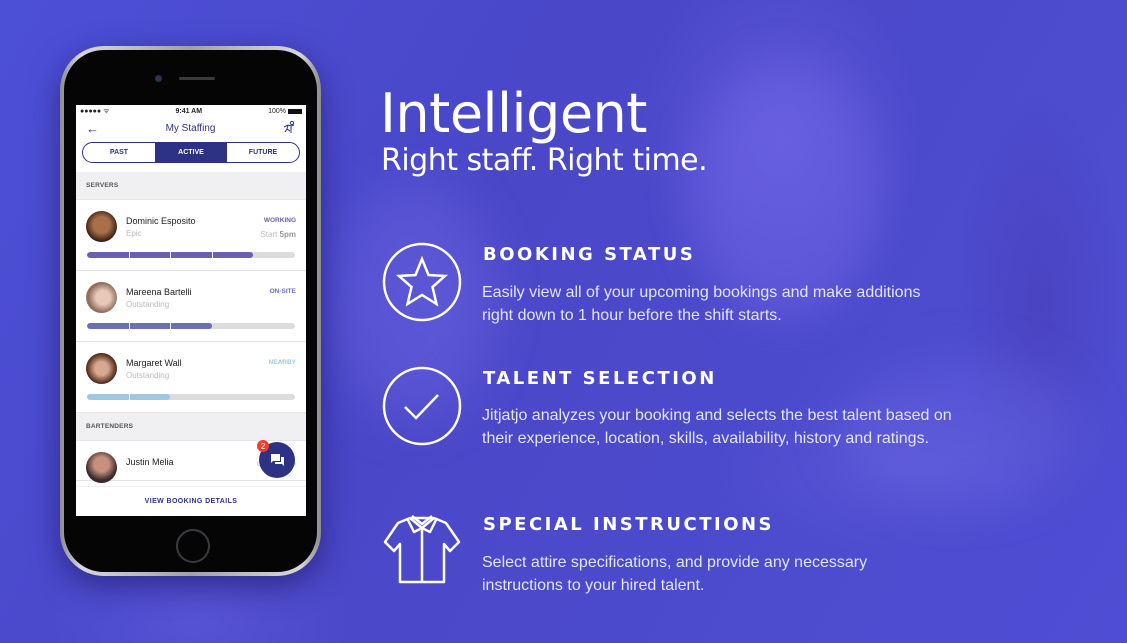  I want to click on status-badge: ON-SITE, so click(282, 291).